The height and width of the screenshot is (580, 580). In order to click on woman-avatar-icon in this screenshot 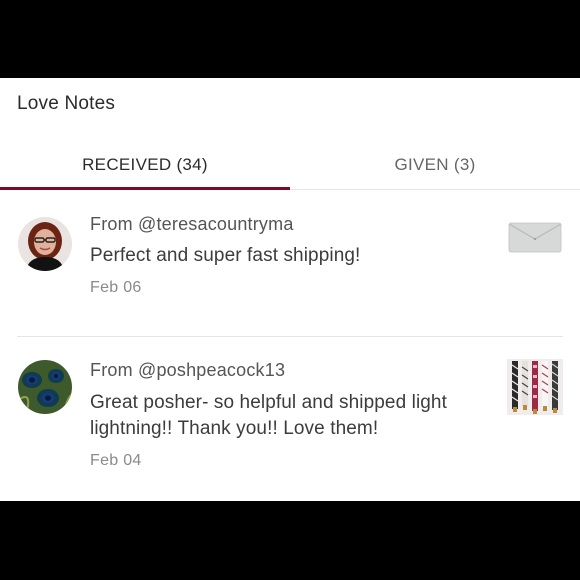, I will do `click(45, 244)`.